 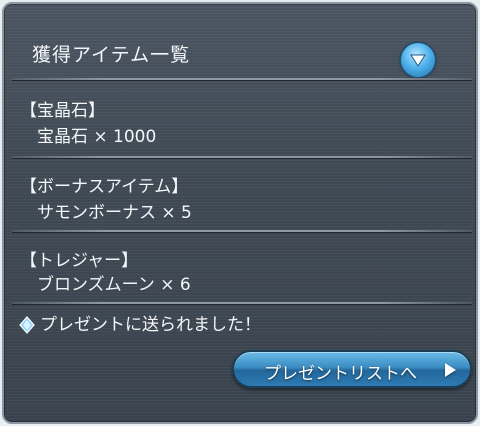 I want to click on section-heading-bonus: 【ボーナスアイテム】, so click(x=104, y=187).